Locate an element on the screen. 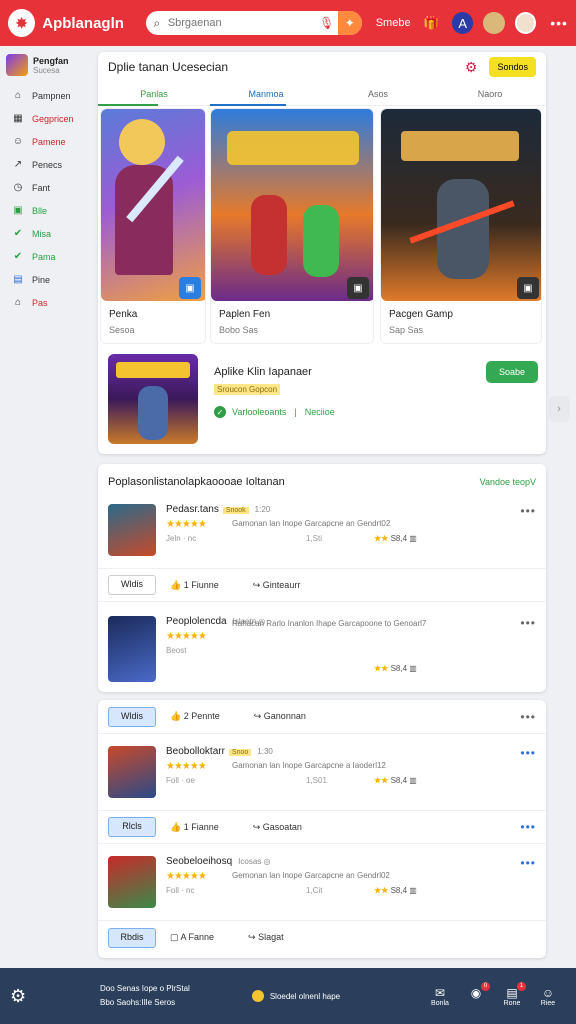 This screenshot has width=576, height=1024. tab-1: Panlas is located at coordinates (154, 95).